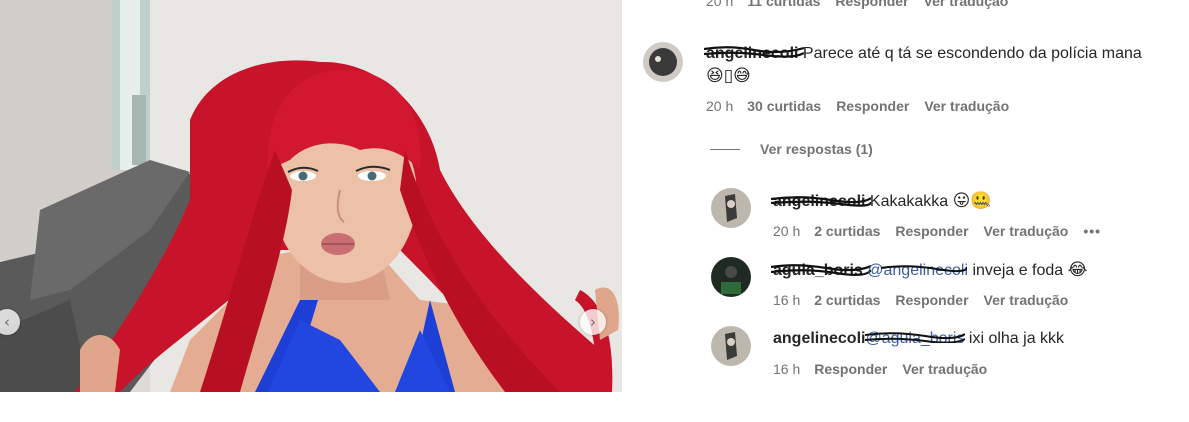 This screenshot has width=1189, height=422. What do you see at coordinates (887, 369) in the screenshot?
I see `reply-meta: 16 h Responder Ver tradução` at bounding box center [887, 369].